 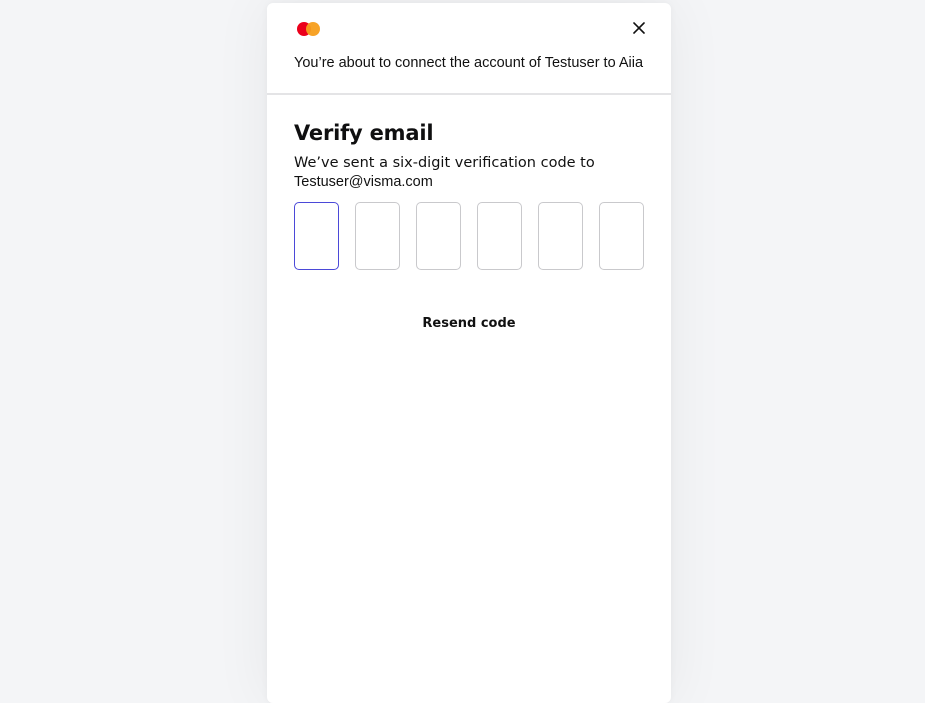 I want to click on resend-code-button: Resend code, so click(x=468, y=323).